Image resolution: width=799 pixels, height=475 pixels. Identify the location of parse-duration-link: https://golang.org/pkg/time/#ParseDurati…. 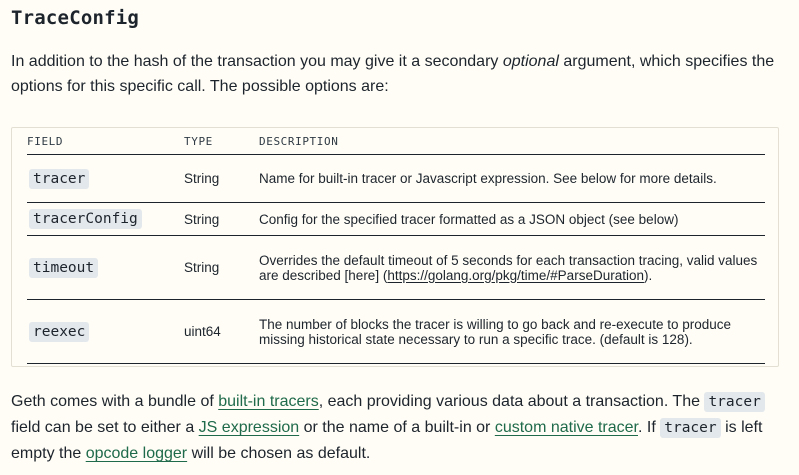
(515, 275).